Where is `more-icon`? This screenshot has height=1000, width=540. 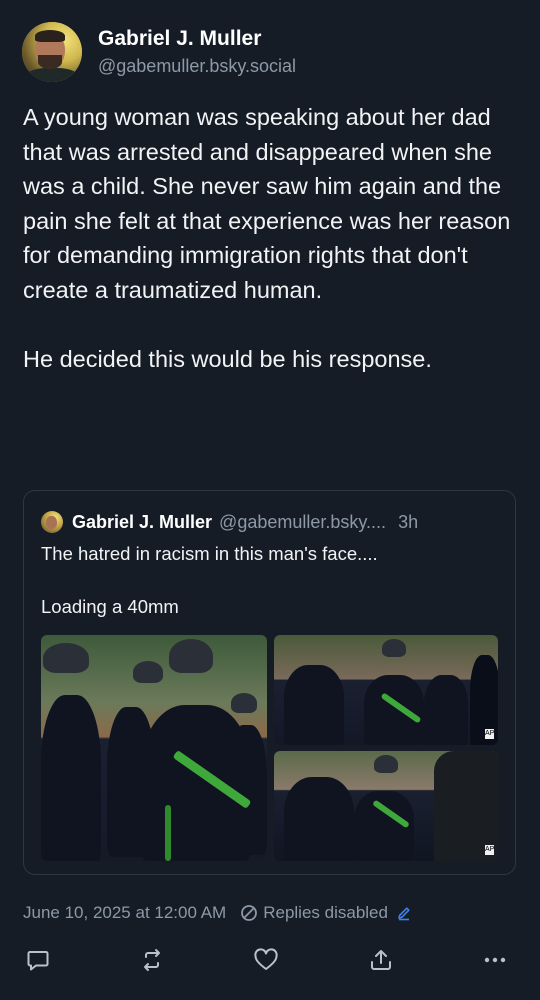
more-icon is located at coordinates (495, 960).